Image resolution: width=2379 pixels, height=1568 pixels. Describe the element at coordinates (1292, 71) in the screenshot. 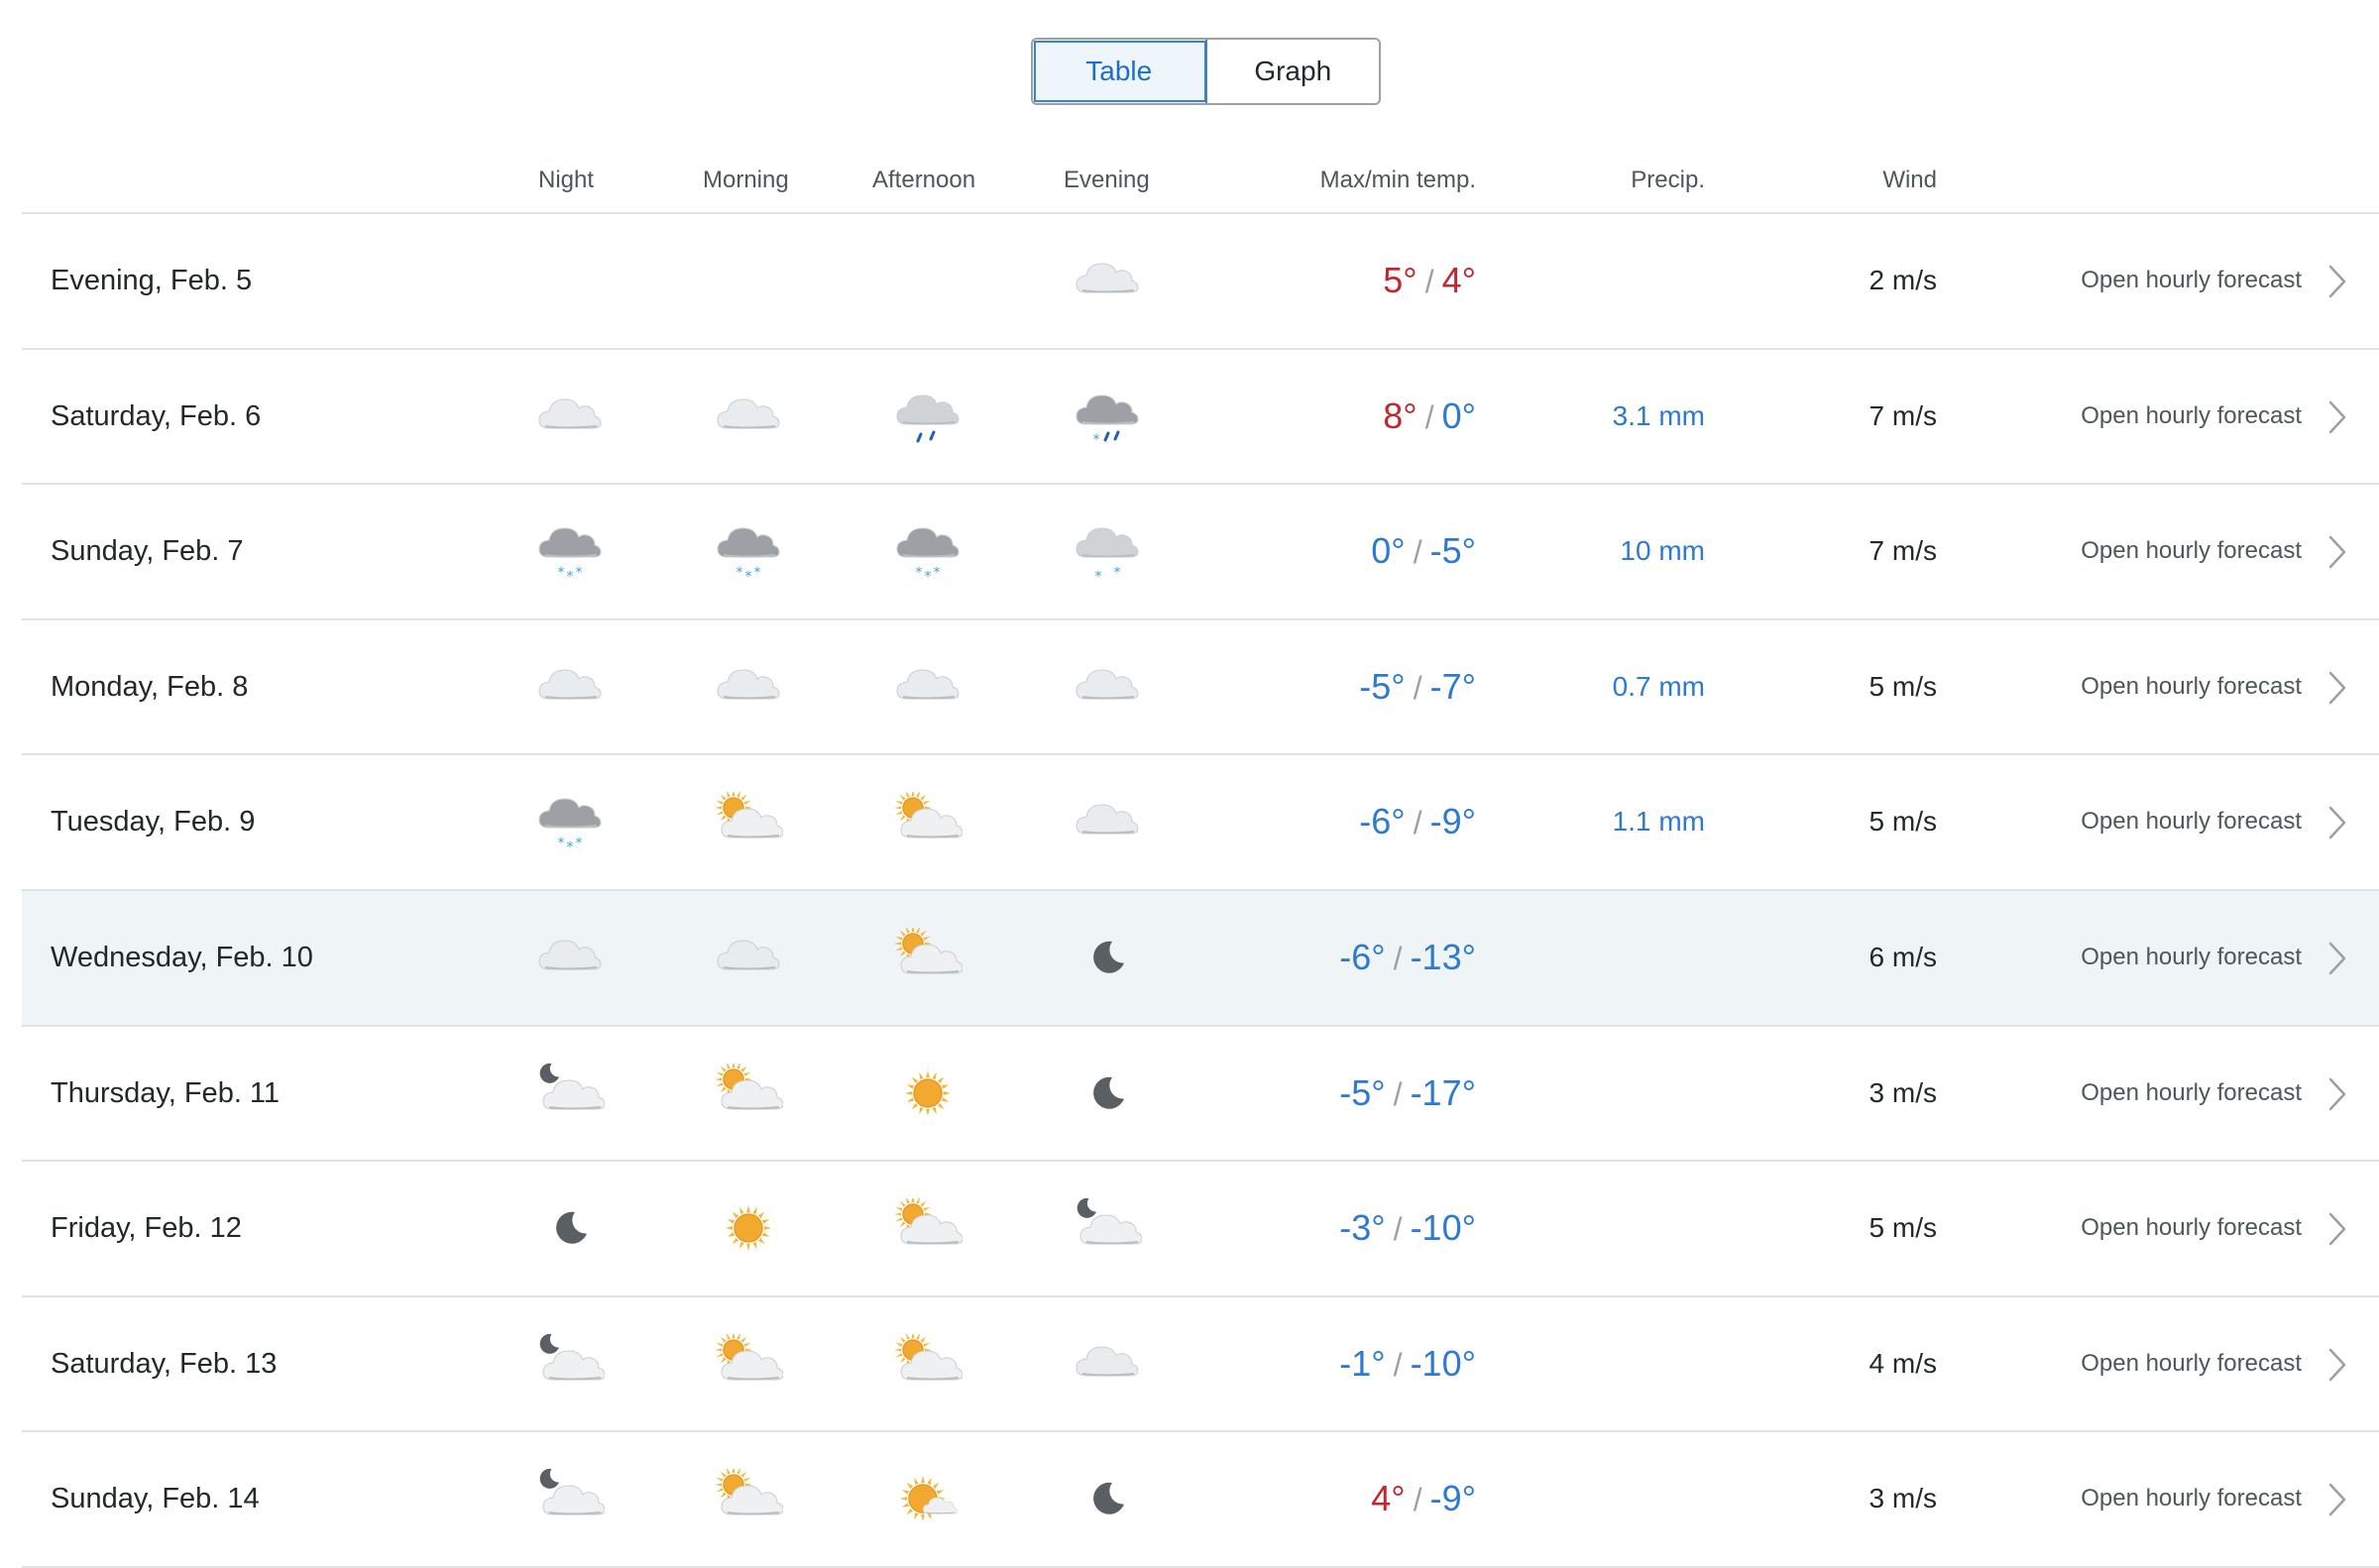

I see `graph-view-button: Graph` at that location.